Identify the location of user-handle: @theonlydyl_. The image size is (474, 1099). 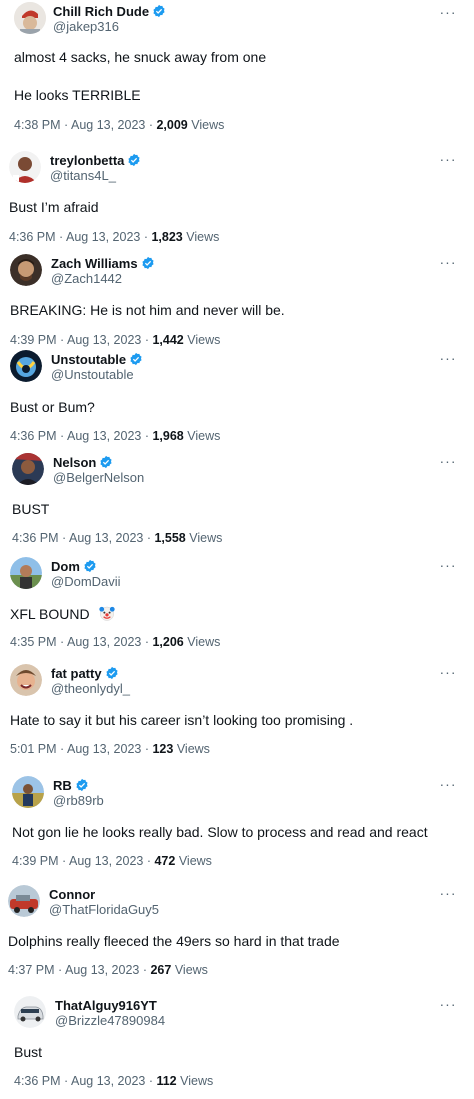
(90, 688).